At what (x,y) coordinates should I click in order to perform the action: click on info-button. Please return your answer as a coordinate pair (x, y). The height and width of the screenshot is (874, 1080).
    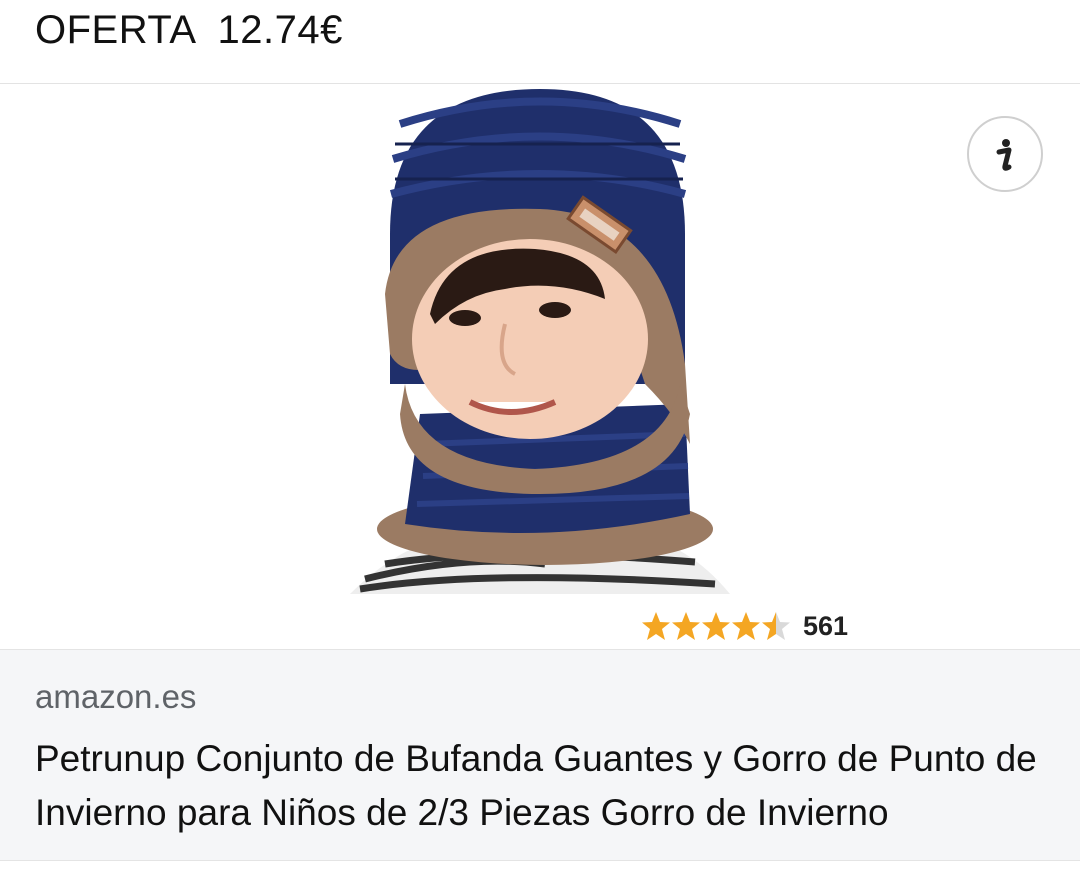
    Looking at the image, I should click on (1005, 154).